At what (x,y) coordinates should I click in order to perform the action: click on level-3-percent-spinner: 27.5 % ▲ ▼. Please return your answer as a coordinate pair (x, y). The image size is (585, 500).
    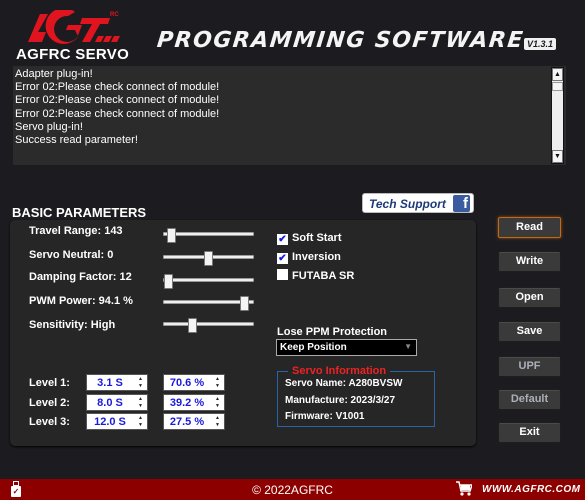
    Looking at the image, I should click on (194, 421).